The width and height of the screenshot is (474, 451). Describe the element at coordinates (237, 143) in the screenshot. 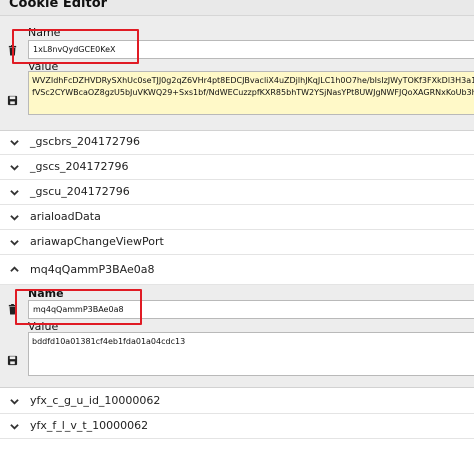

I see `cookie-row: _gscbrs_204172796` at that location.